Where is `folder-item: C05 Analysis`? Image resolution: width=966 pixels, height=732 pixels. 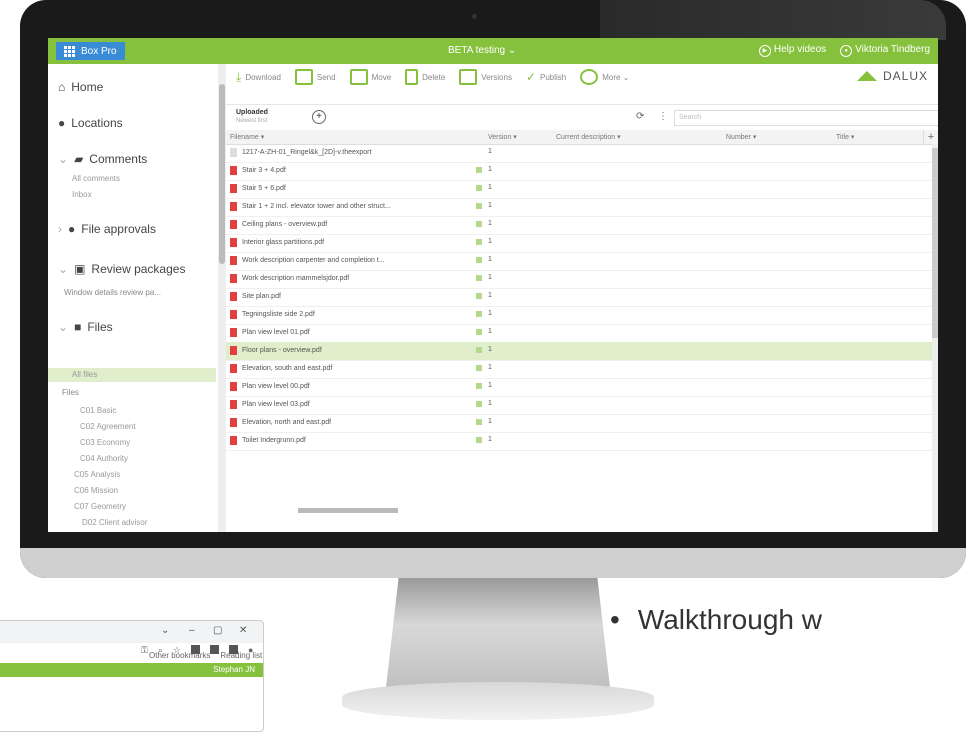
folder-item: C05 Analysis is located at coordinates (97, 474).